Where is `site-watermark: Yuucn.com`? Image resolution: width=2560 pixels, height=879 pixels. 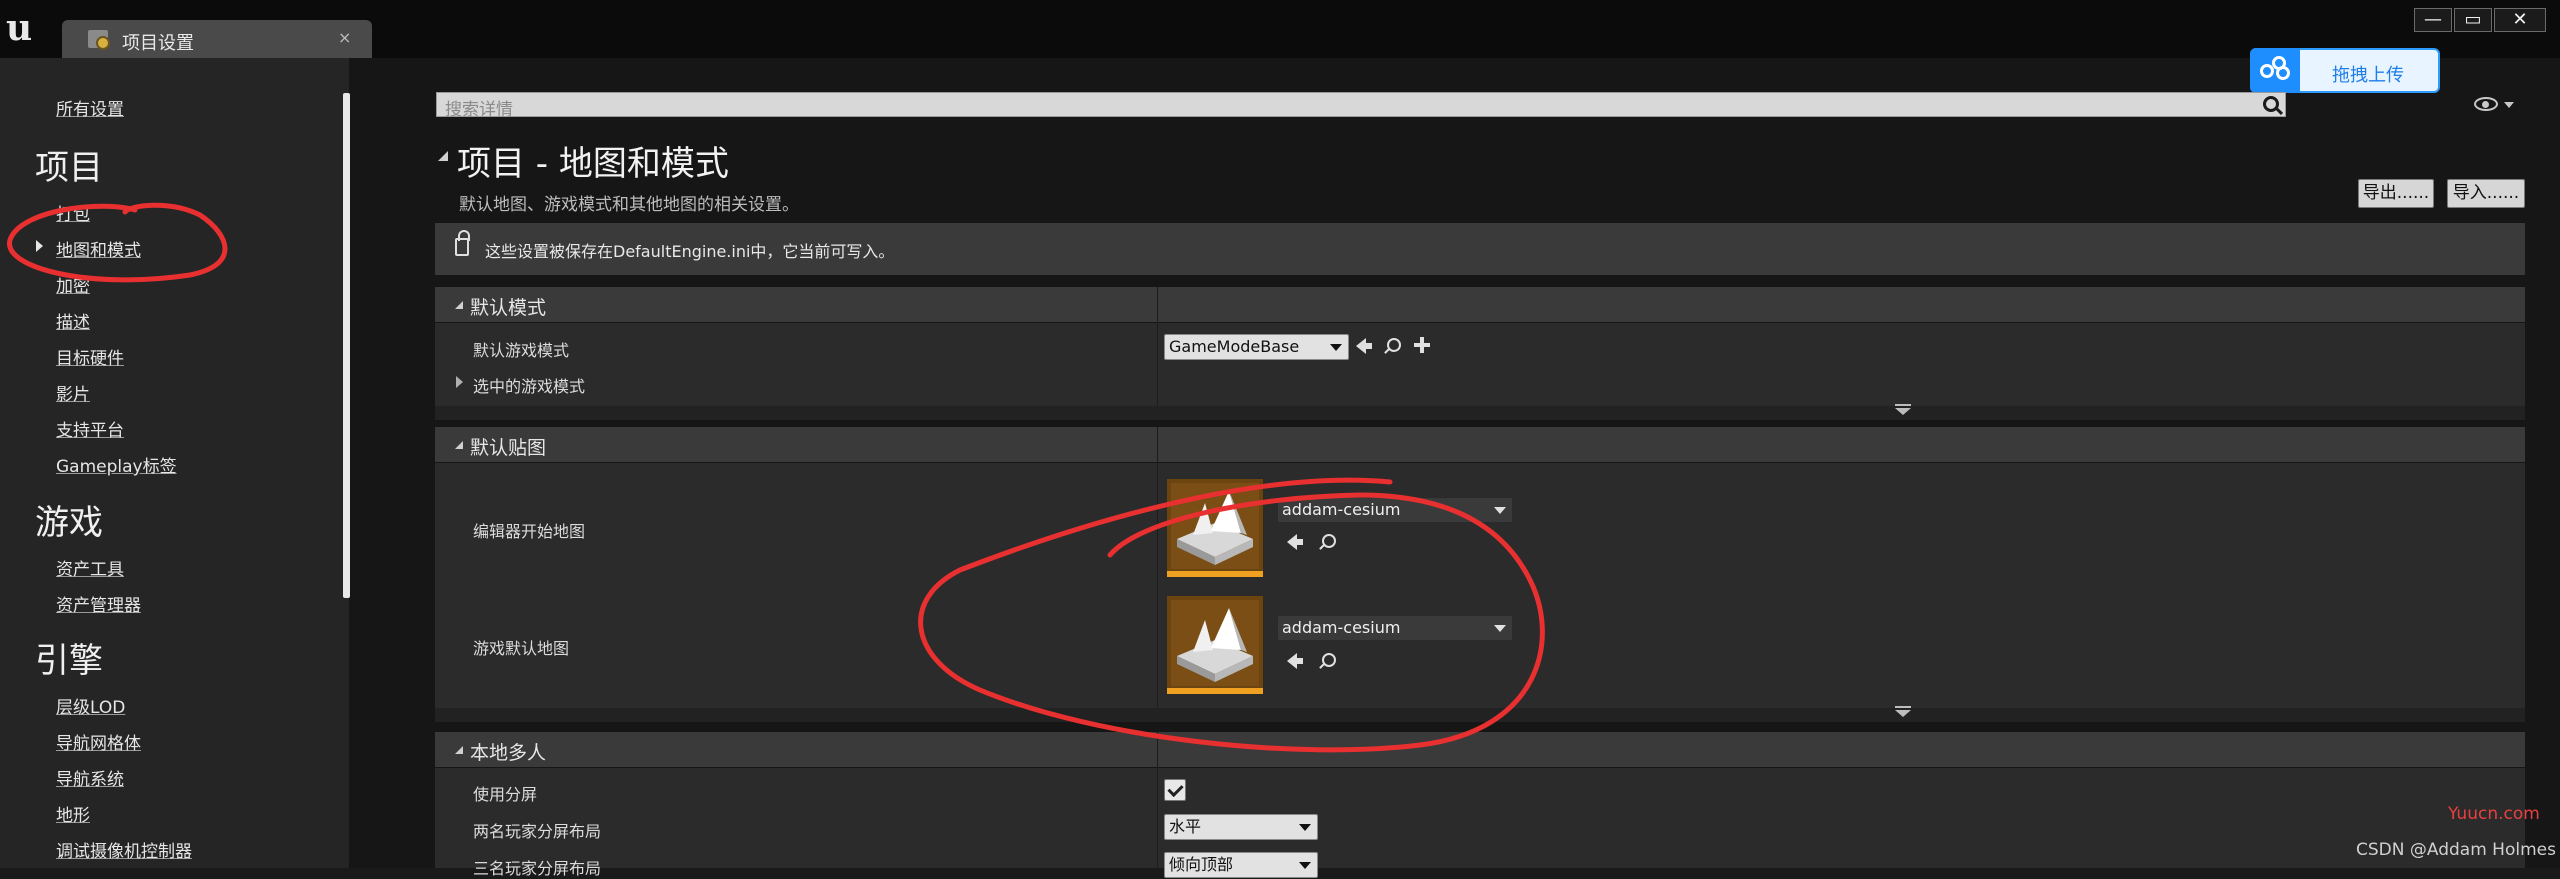
site-watermark: Yuucn.com is located at coordinates (2494, 814).